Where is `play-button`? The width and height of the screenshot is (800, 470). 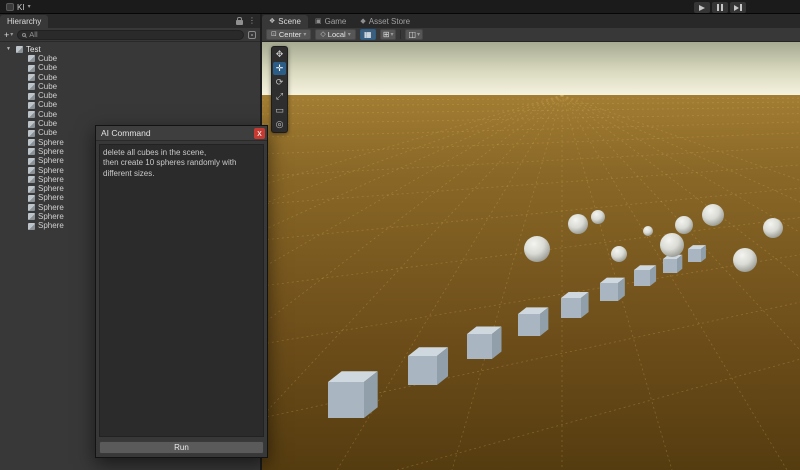
play-button is located at coordinates (702, 7).